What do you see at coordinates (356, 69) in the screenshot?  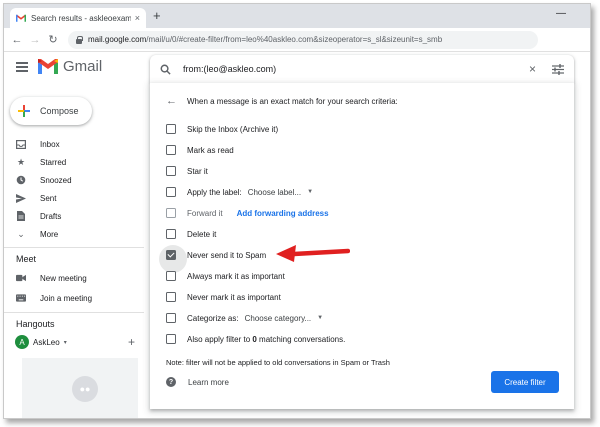 I see `search-input: from:(leo@askleo.com)` at bounding box center [356, 69].